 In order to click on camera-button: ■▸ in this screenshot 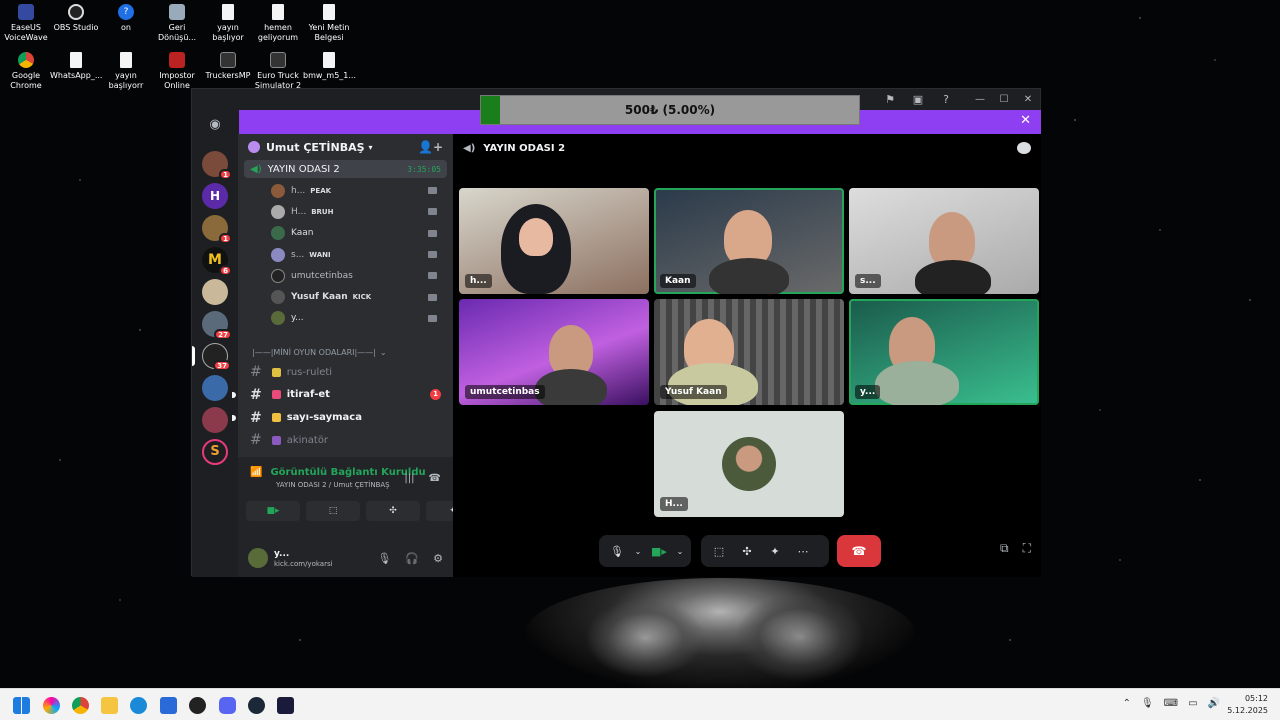, I will do `click(273, 511)`.